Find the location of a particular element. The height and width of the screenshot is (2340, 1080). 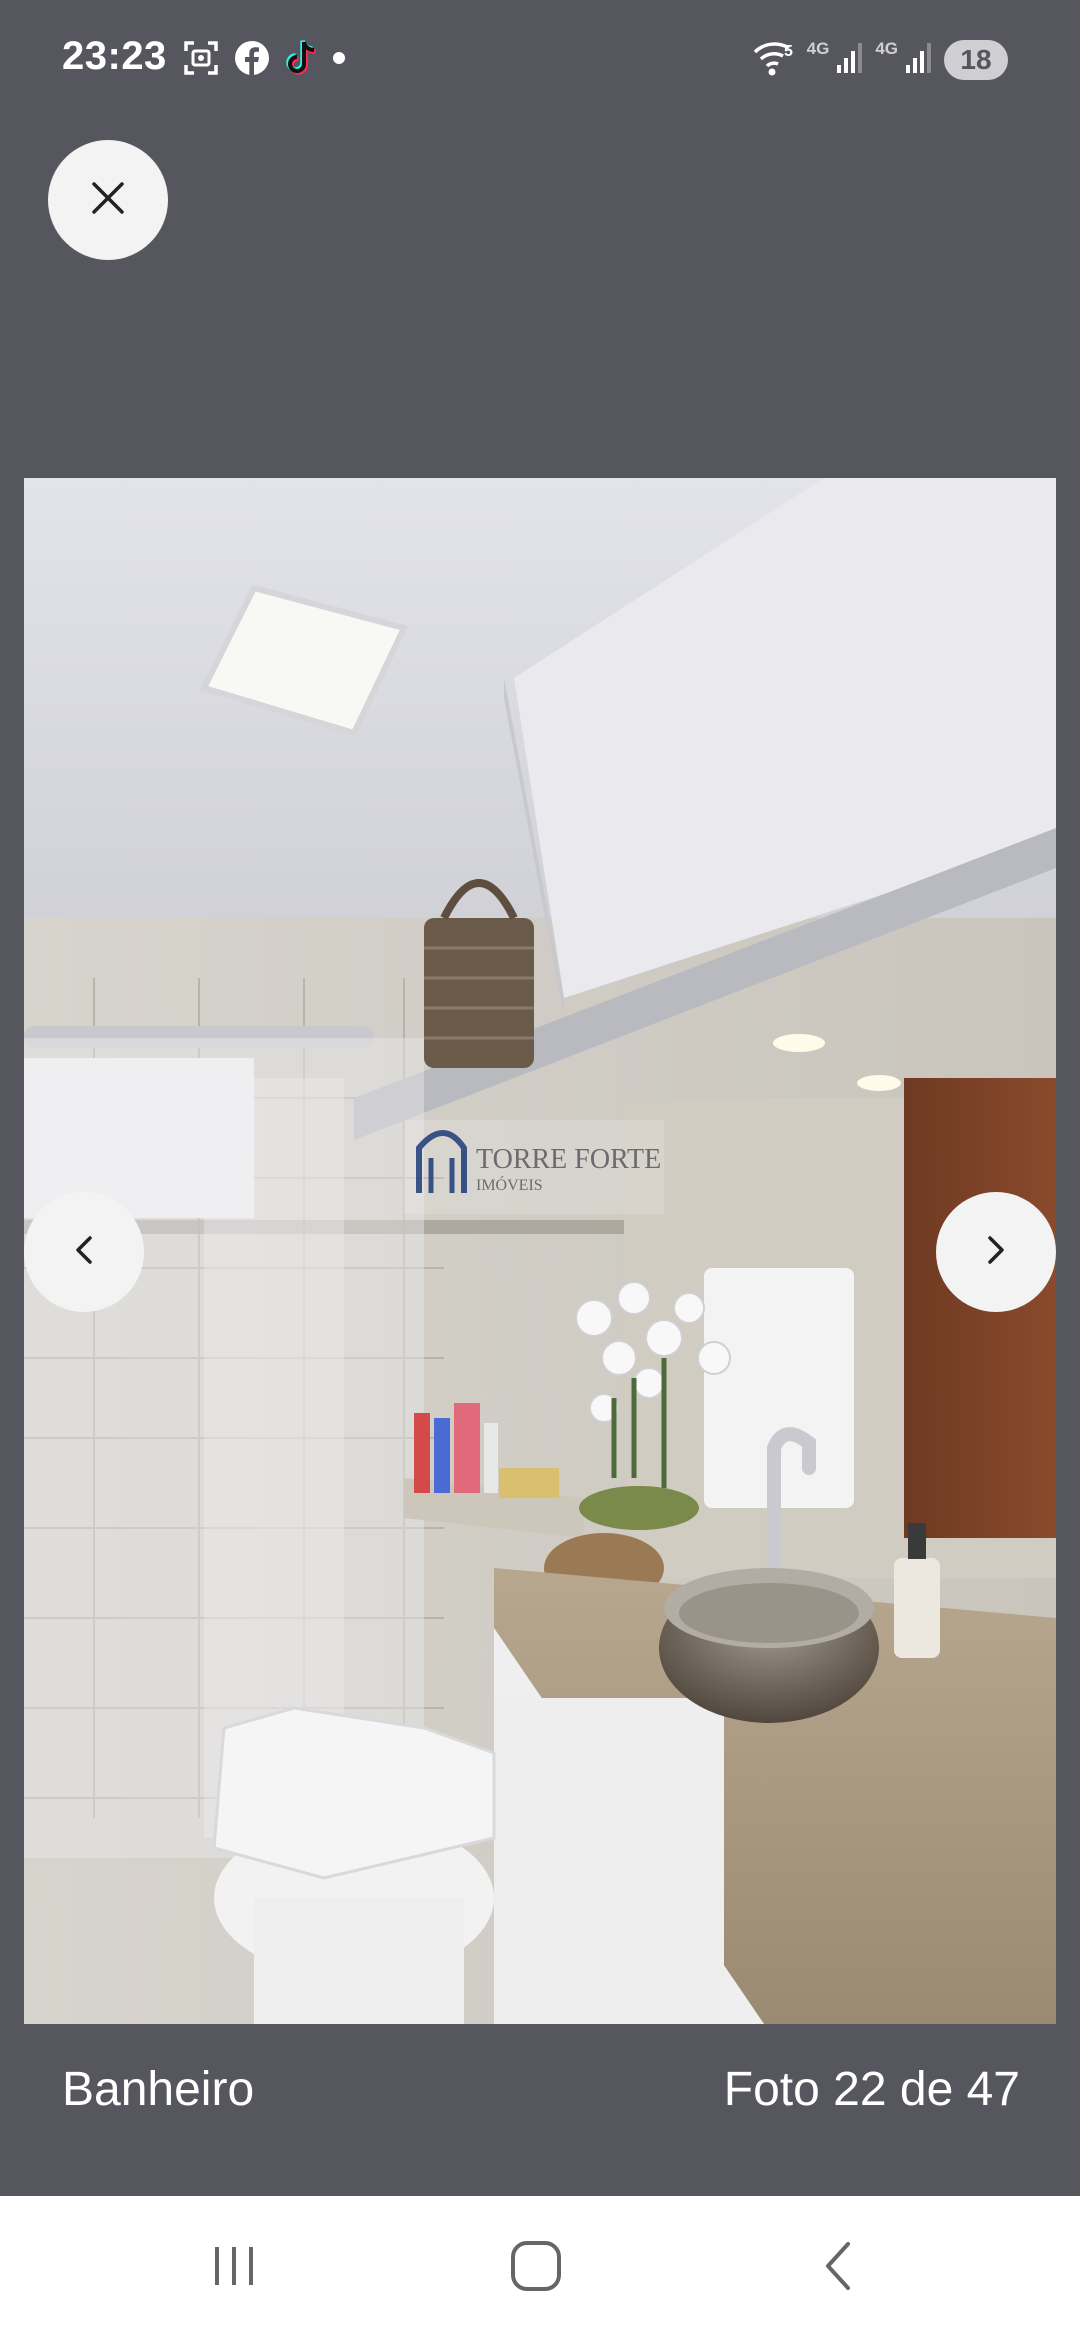

back-button is located at coordinates (838, 2268).